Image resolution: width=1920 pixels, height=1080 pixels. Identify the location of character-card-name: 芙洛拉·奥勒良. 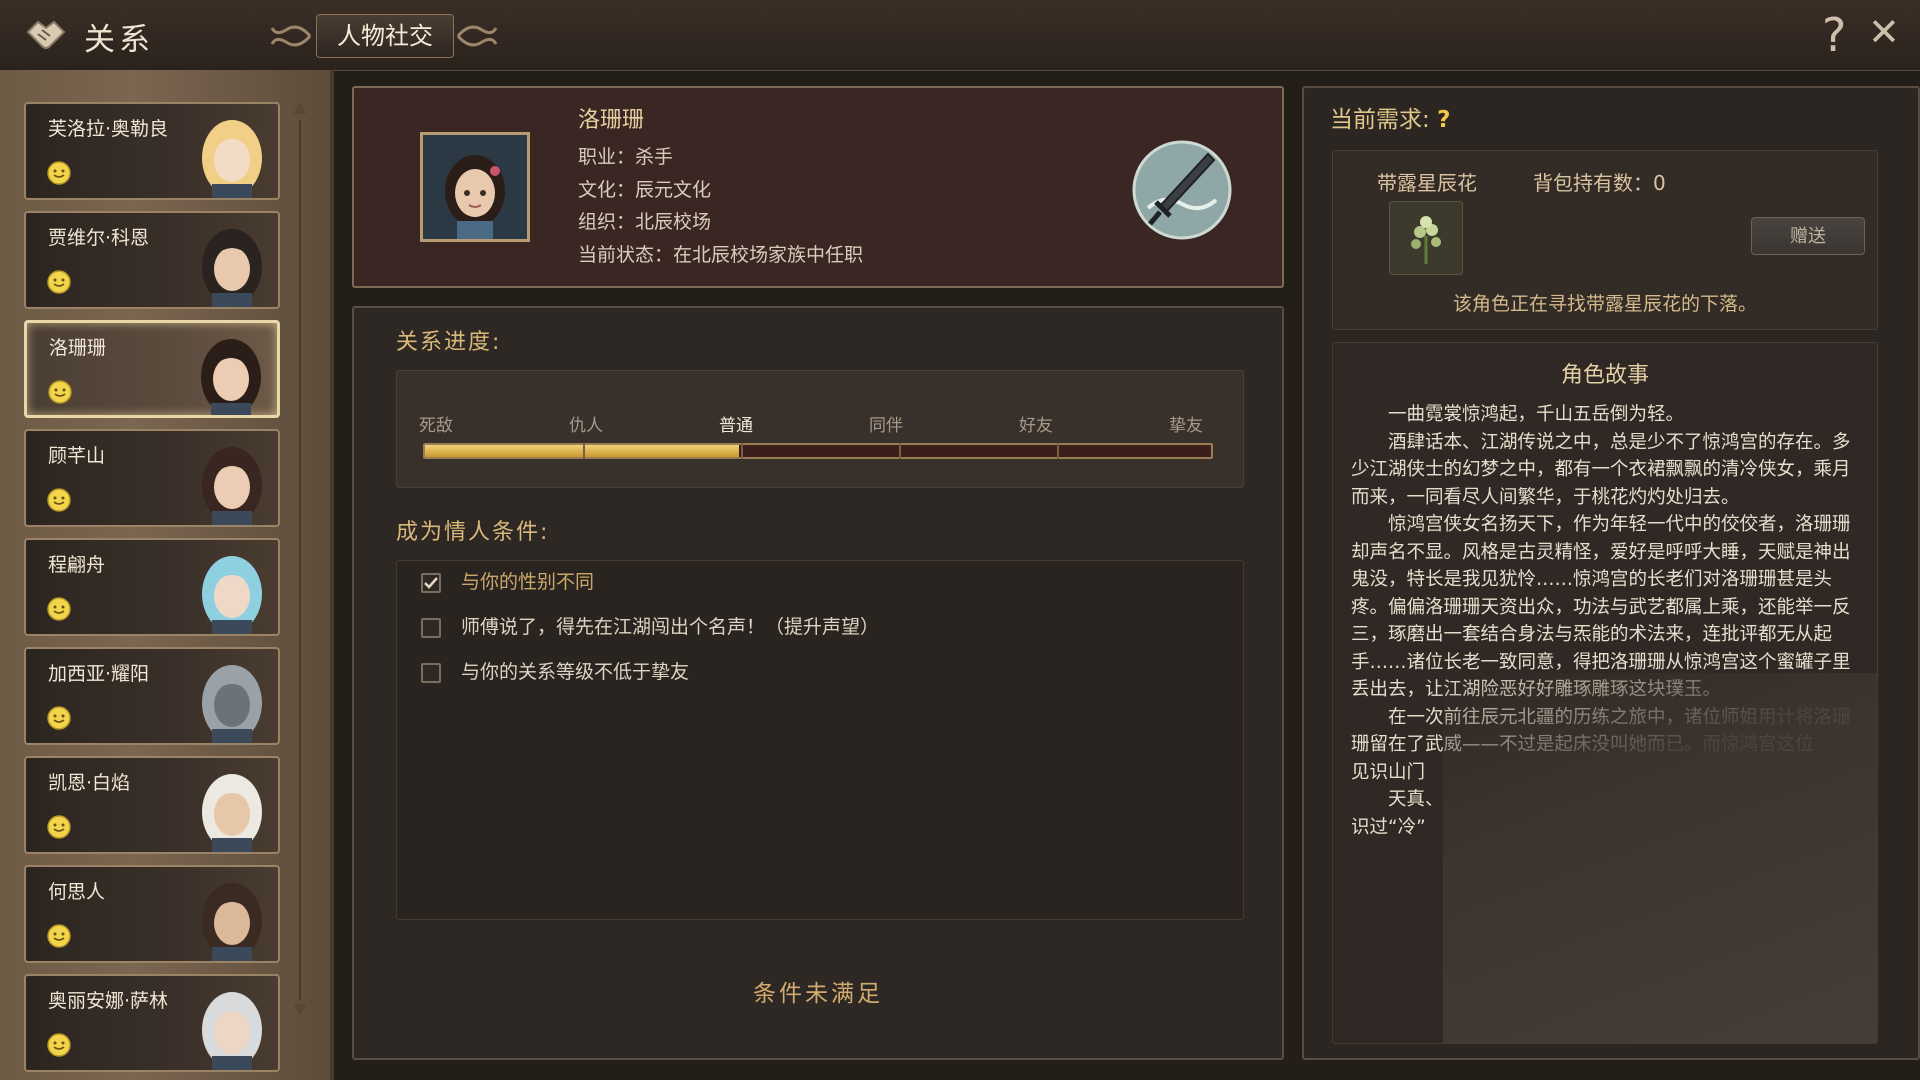
(108, 129).